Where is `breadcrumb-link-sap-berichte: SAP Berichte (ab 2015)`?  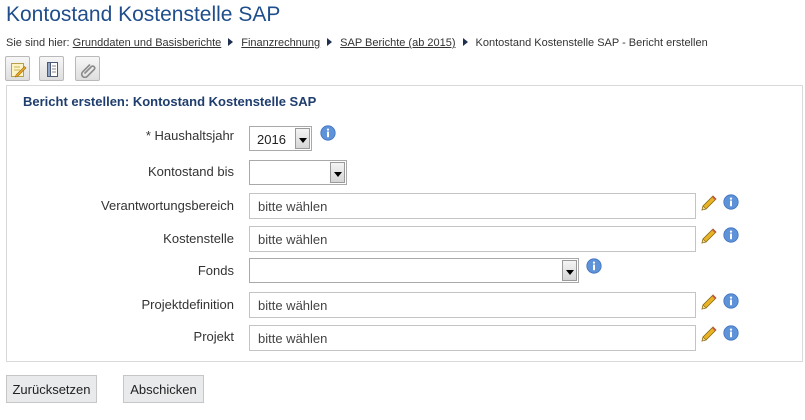
breadcrumb-link-sap-berichte: SAP Berichte (ab 2015) is located at coordinates (397, 43).